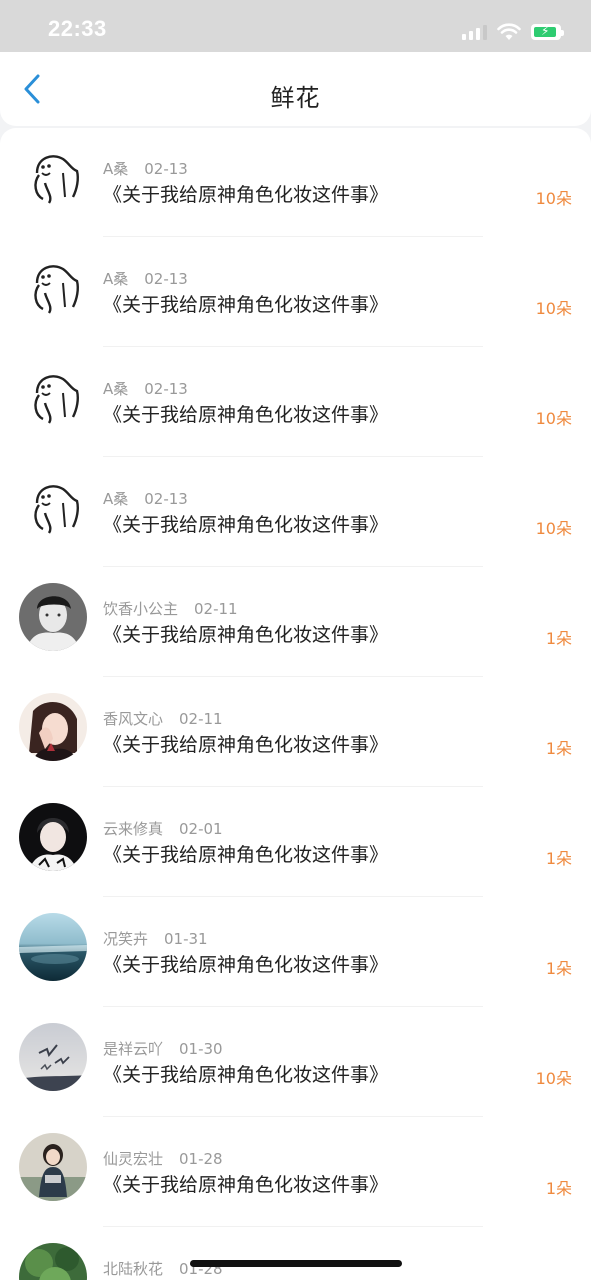 This screenshot has width=591, height=1280. Describe the element at coordinates (201, 1049) in the screenshot. I see `gift-date: 01-30` at that location.